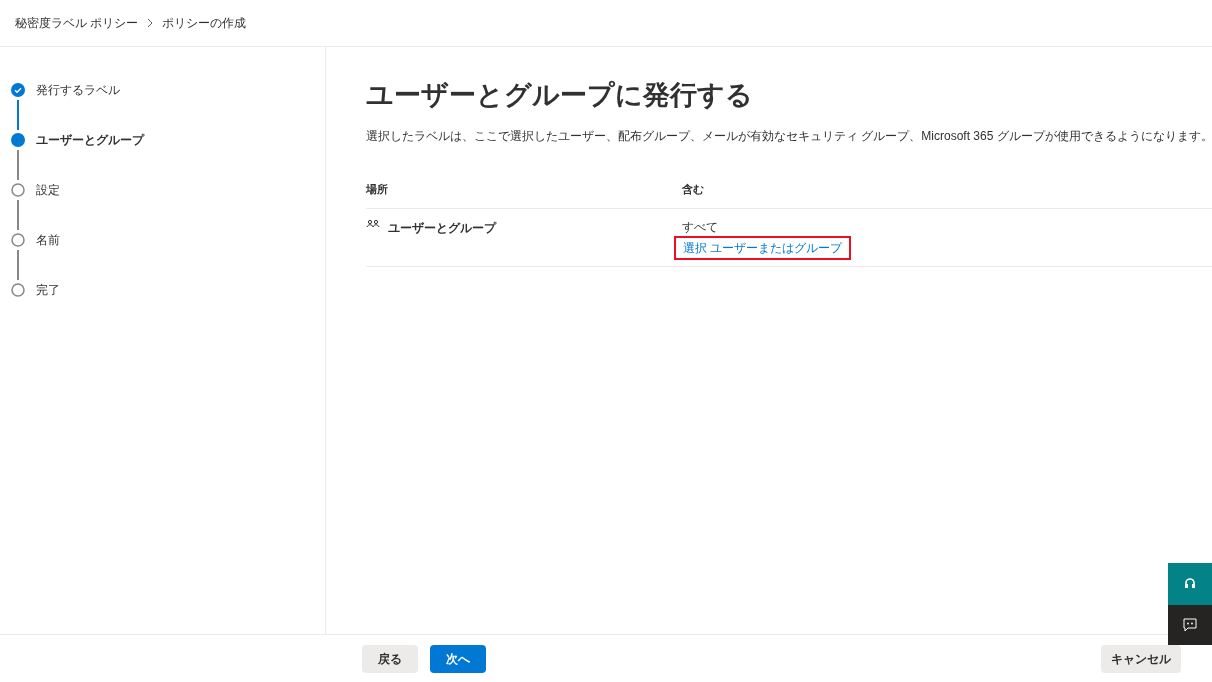  Describe the element at coordinates (48, 290) in the screenshot. I see `step-label: 完了` at that location.